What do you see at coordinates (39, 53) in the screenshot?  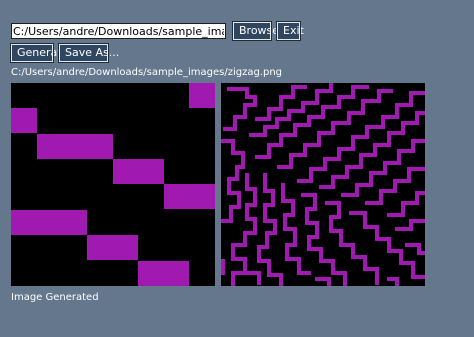 I see `generate-button: Generate` at bounding box center [39, 53].